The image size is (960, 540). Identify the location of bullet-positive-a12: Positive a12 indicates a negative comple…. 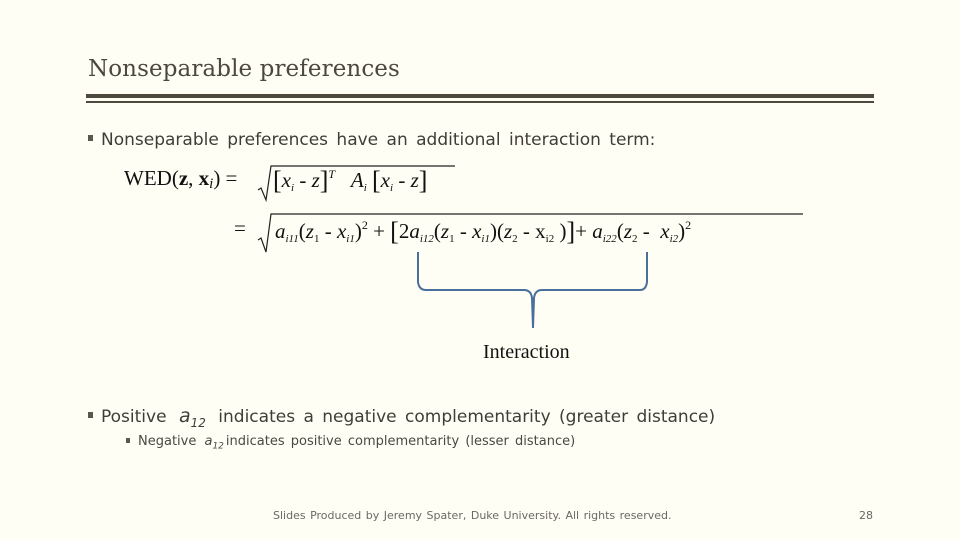
(401, 417).